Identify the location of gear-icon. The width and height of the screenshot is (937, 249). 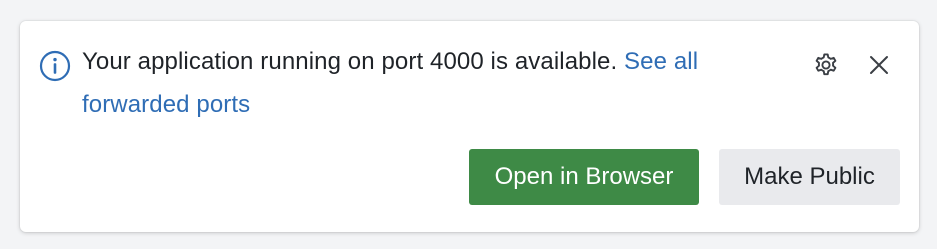
(826, 65).